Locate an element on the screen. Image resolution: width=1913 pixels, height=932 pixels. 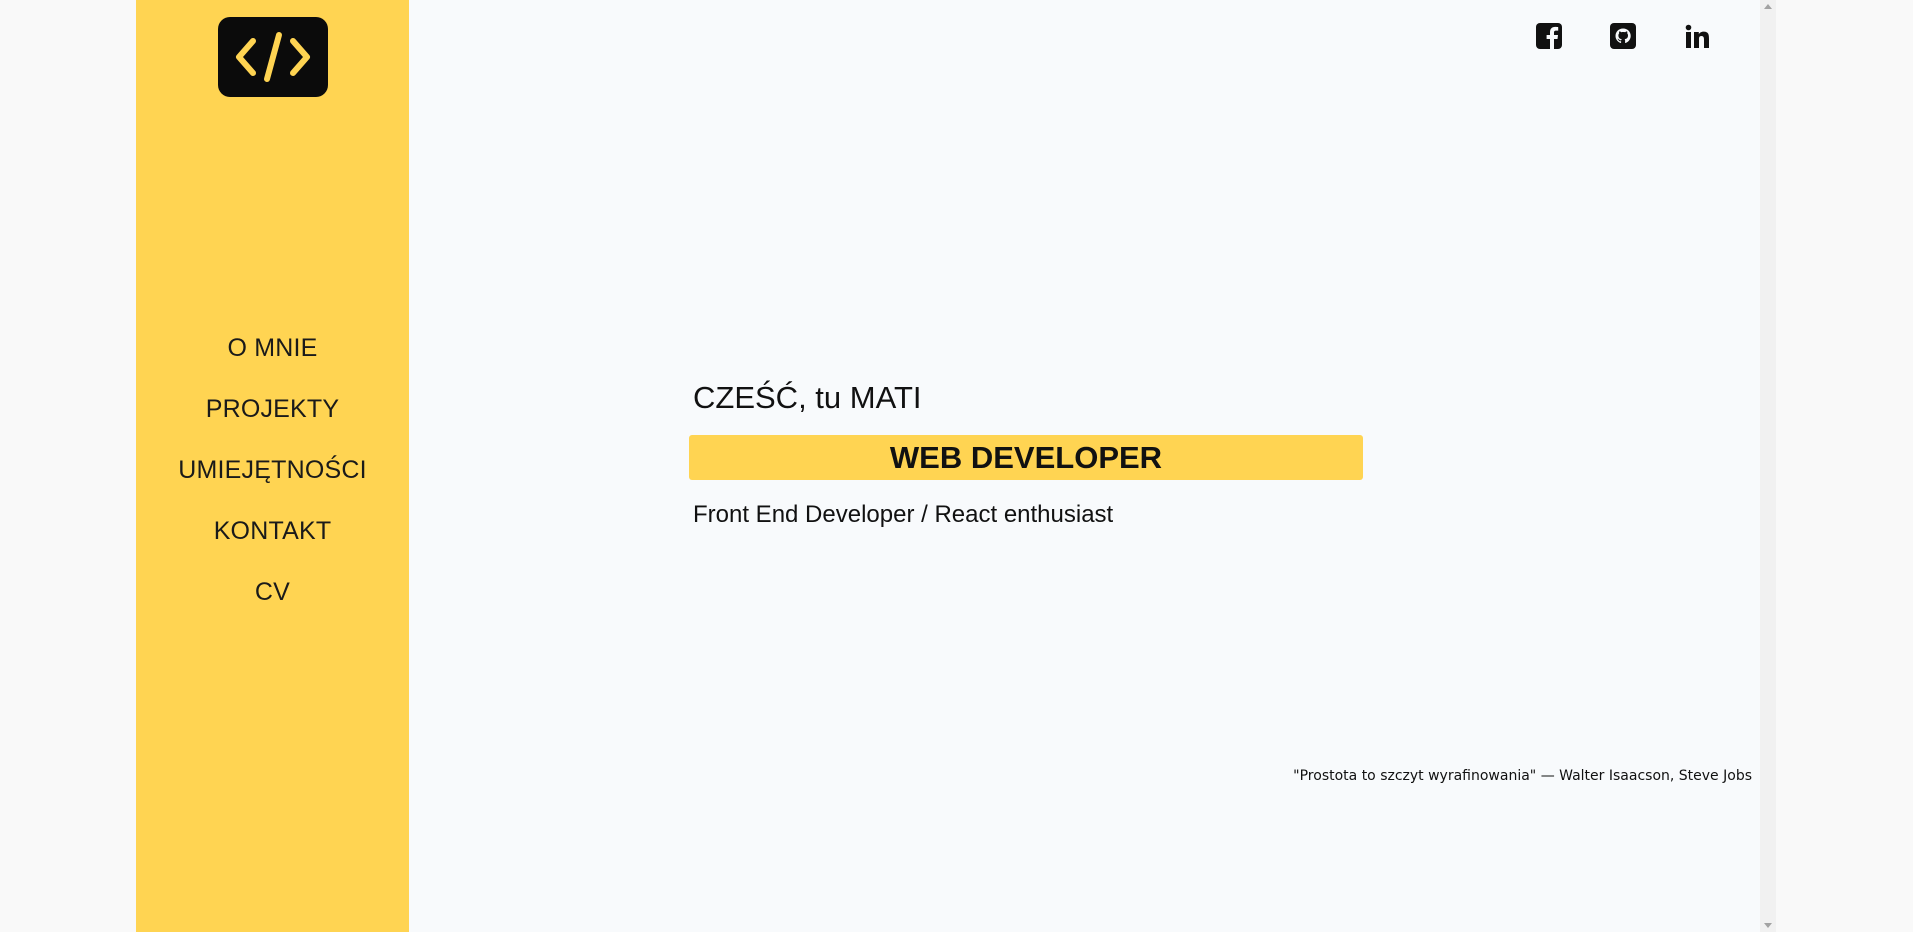
github-link is located at coordinates (1623, 36).